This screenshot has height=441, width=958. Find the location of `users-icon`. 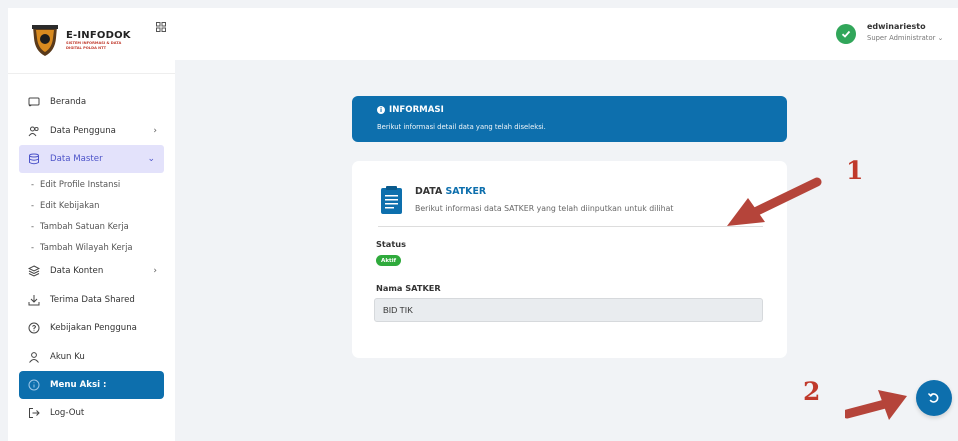

users-icon is located at coordinates (34, 131).